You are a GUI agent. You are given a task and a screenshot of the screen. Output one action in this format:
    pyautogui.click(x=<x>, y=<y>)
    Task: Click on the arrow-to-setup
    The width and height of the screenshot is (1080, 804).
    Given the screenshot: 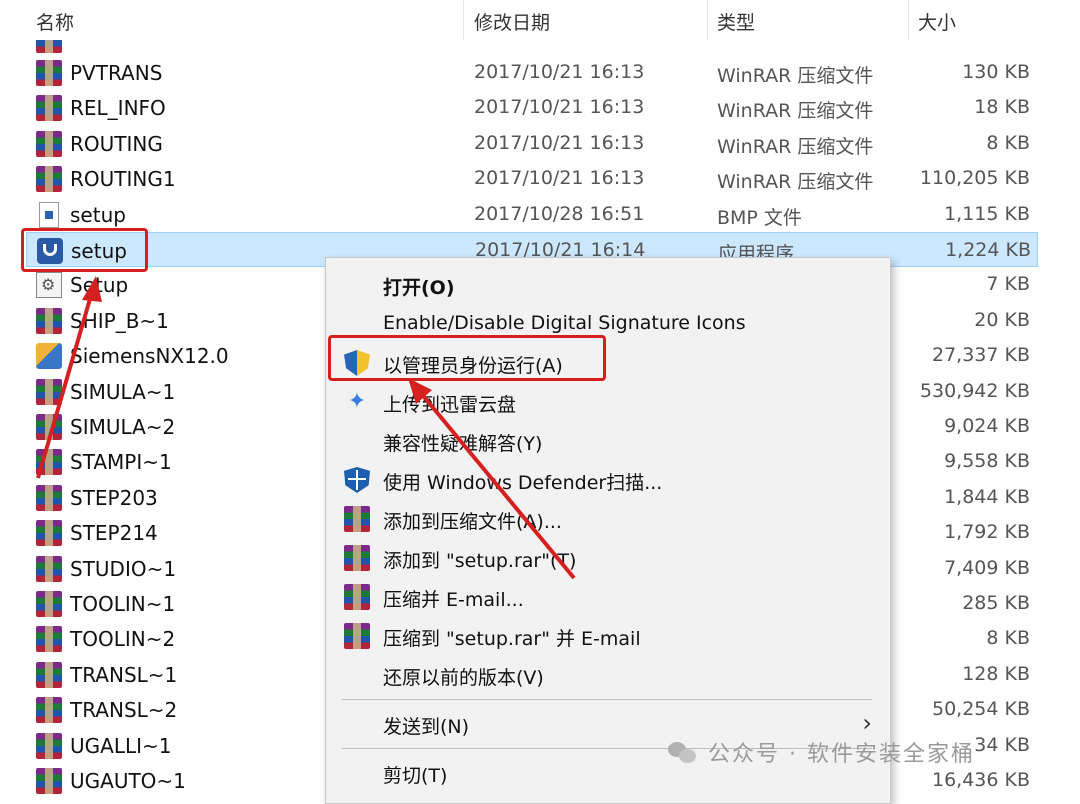 What is the action you would take?
    pyautogui.click(x=65, y=385)
    